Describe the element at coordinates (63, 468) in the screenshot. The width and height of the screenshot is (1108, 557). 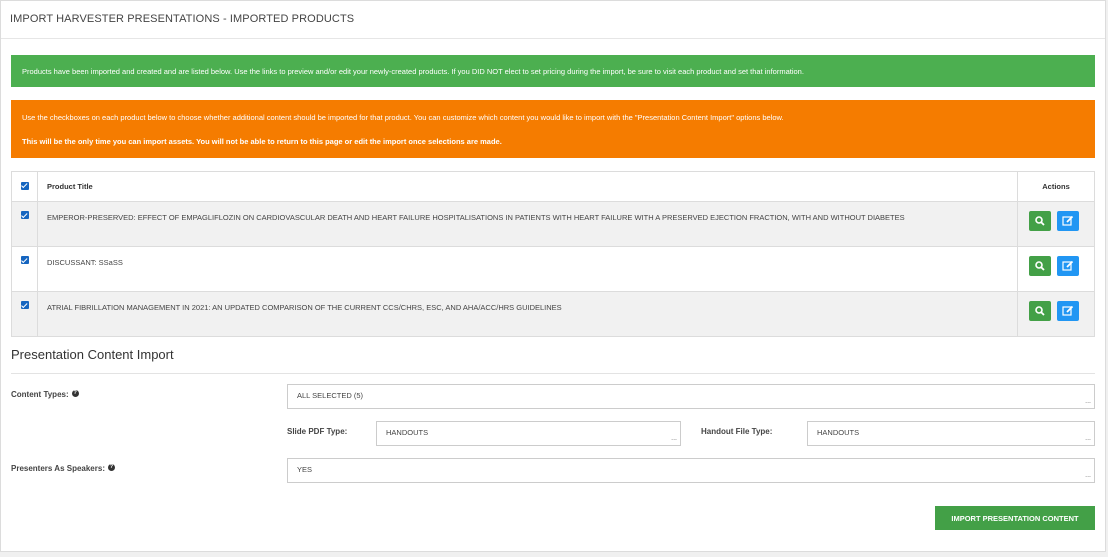
I see `presenters-label: Presenters As Speakers:?` at that location.